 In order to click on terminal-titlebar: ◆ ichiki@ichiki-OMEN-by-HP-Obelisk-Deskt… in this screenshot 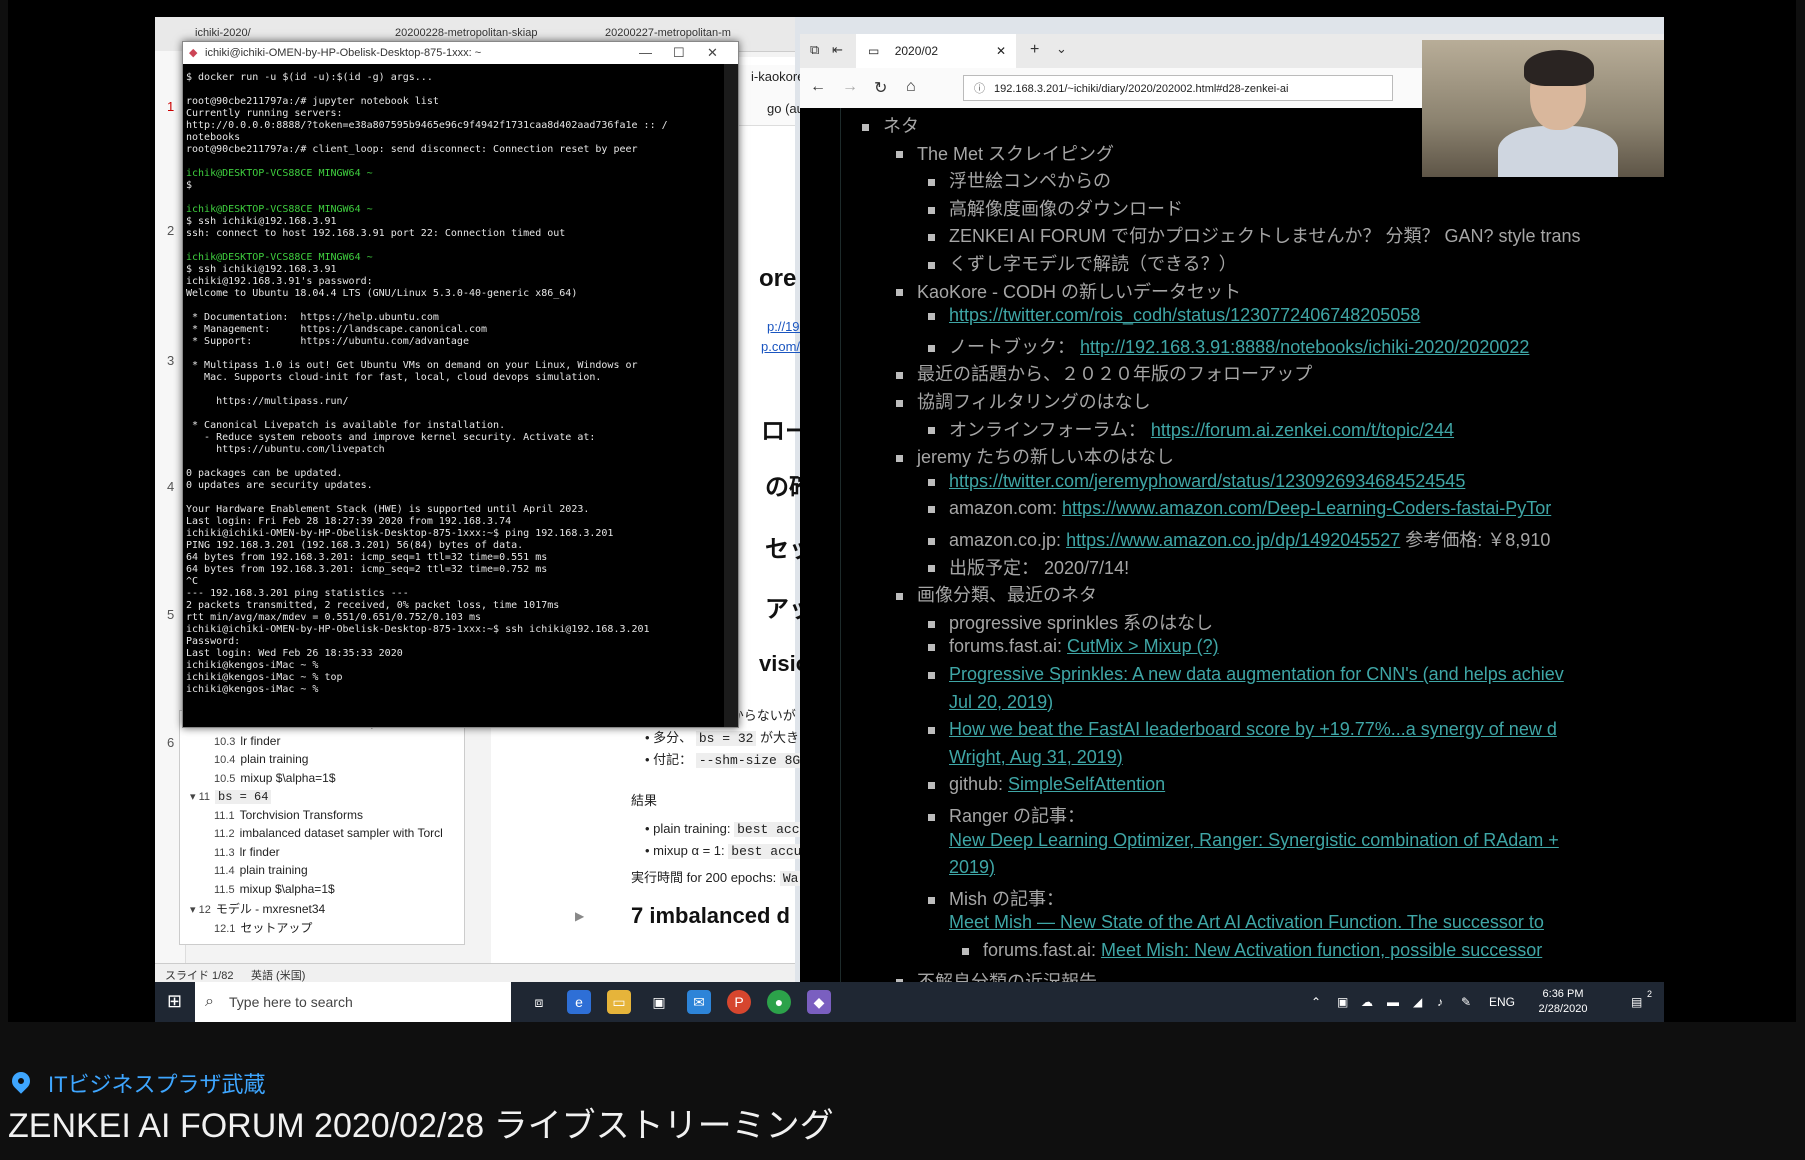, I will do `click(460, 53)`.